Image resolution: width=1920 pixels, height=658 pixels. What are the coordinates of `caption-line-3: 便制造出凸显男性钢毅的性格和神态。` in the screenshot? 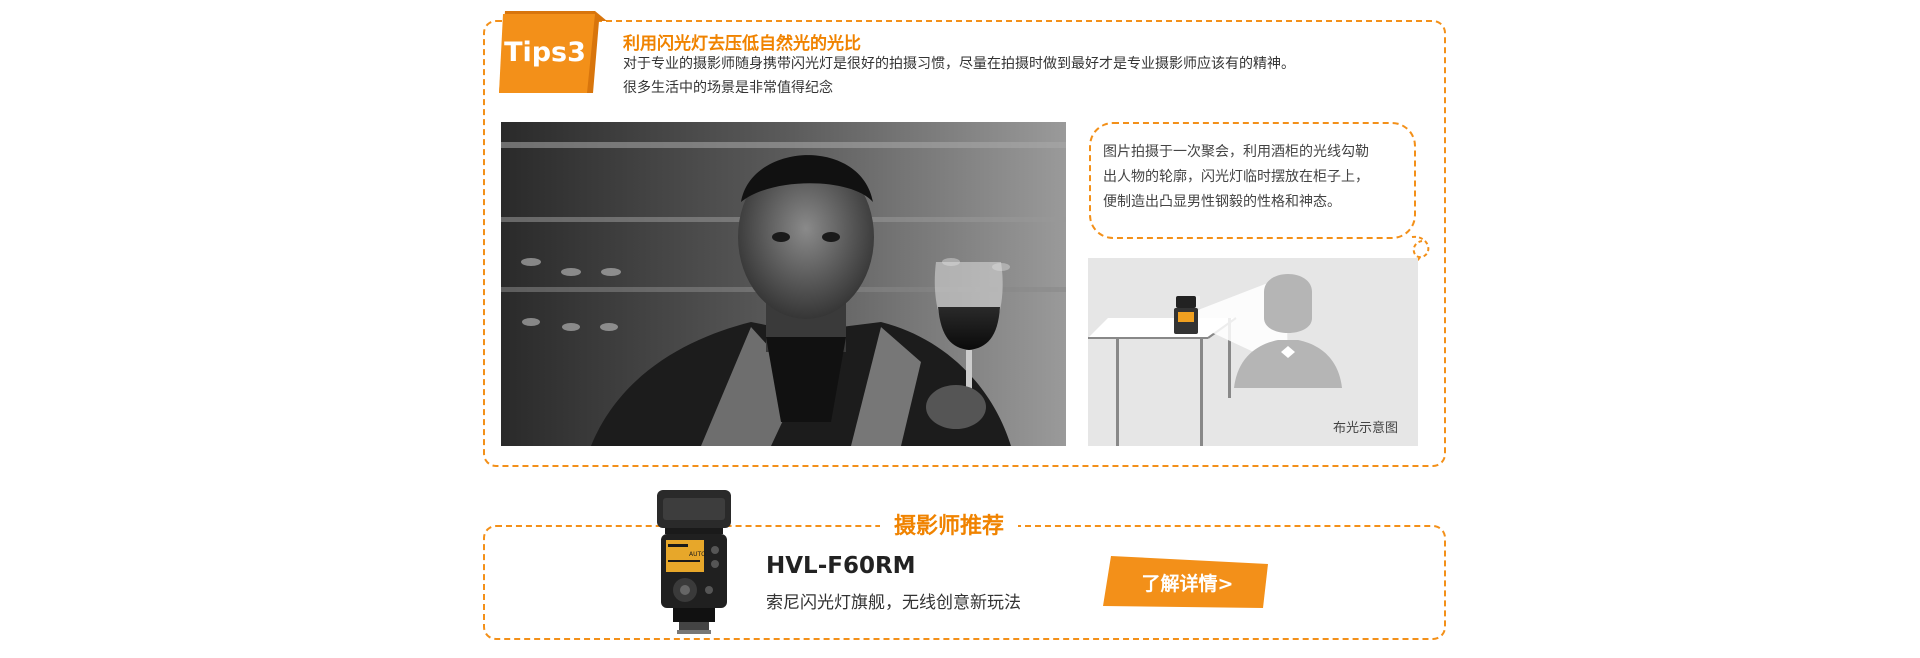 It's located at (1222, 202).